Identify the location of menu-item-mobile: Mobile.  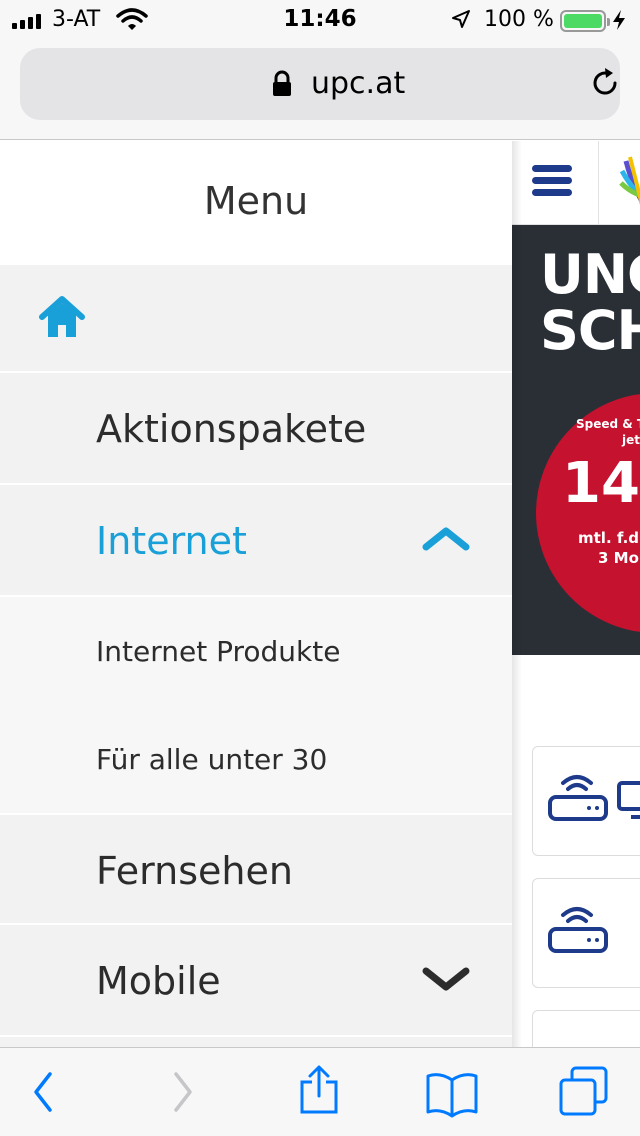
(256, 981).